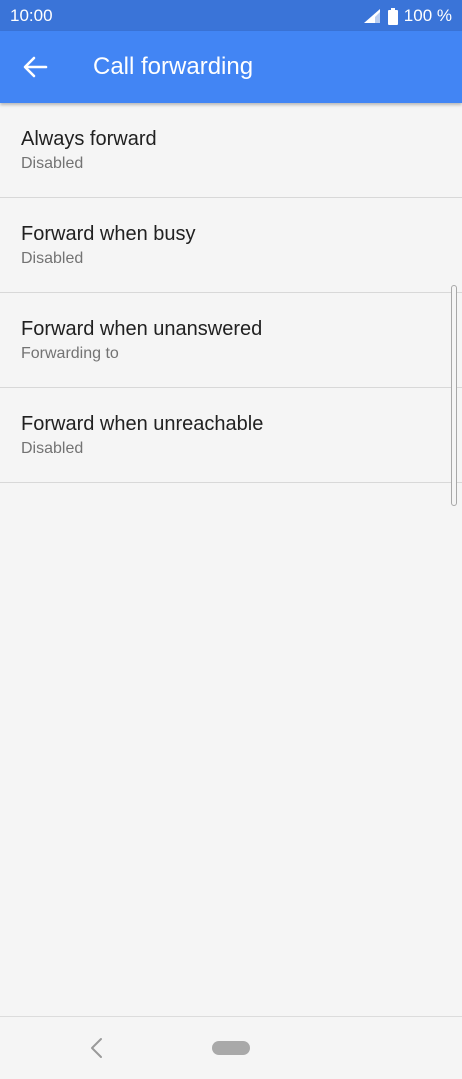 This screenshot has height=1079, width=462. Describe the element at coordinates (142, 329) in the screenshot. I see `list-item-title: Forward when unanswered` at that location.